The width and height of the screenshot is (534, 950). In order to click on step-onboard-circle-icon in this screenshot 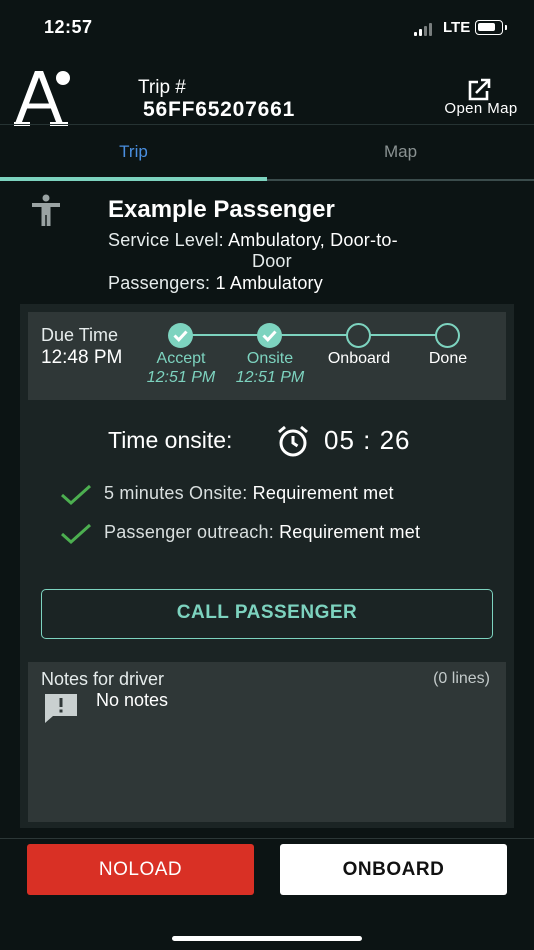, I will do `click(358, 335)`.